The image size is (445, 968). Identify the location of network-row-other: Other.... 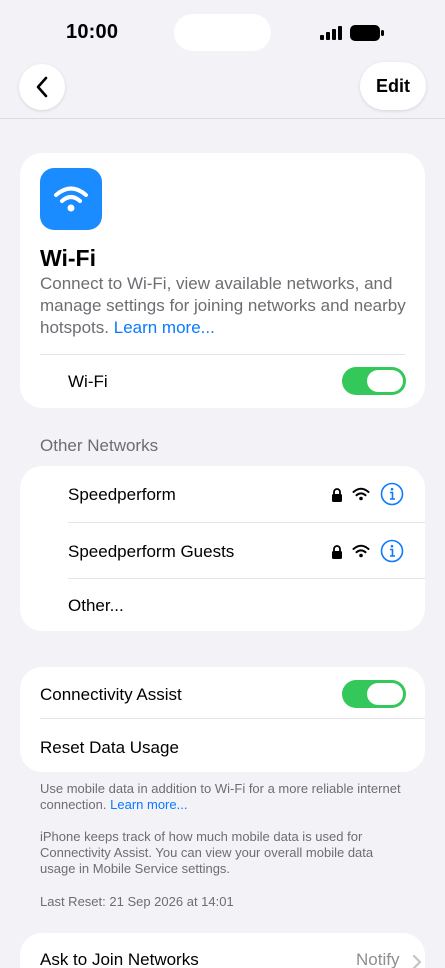
(222, 605).